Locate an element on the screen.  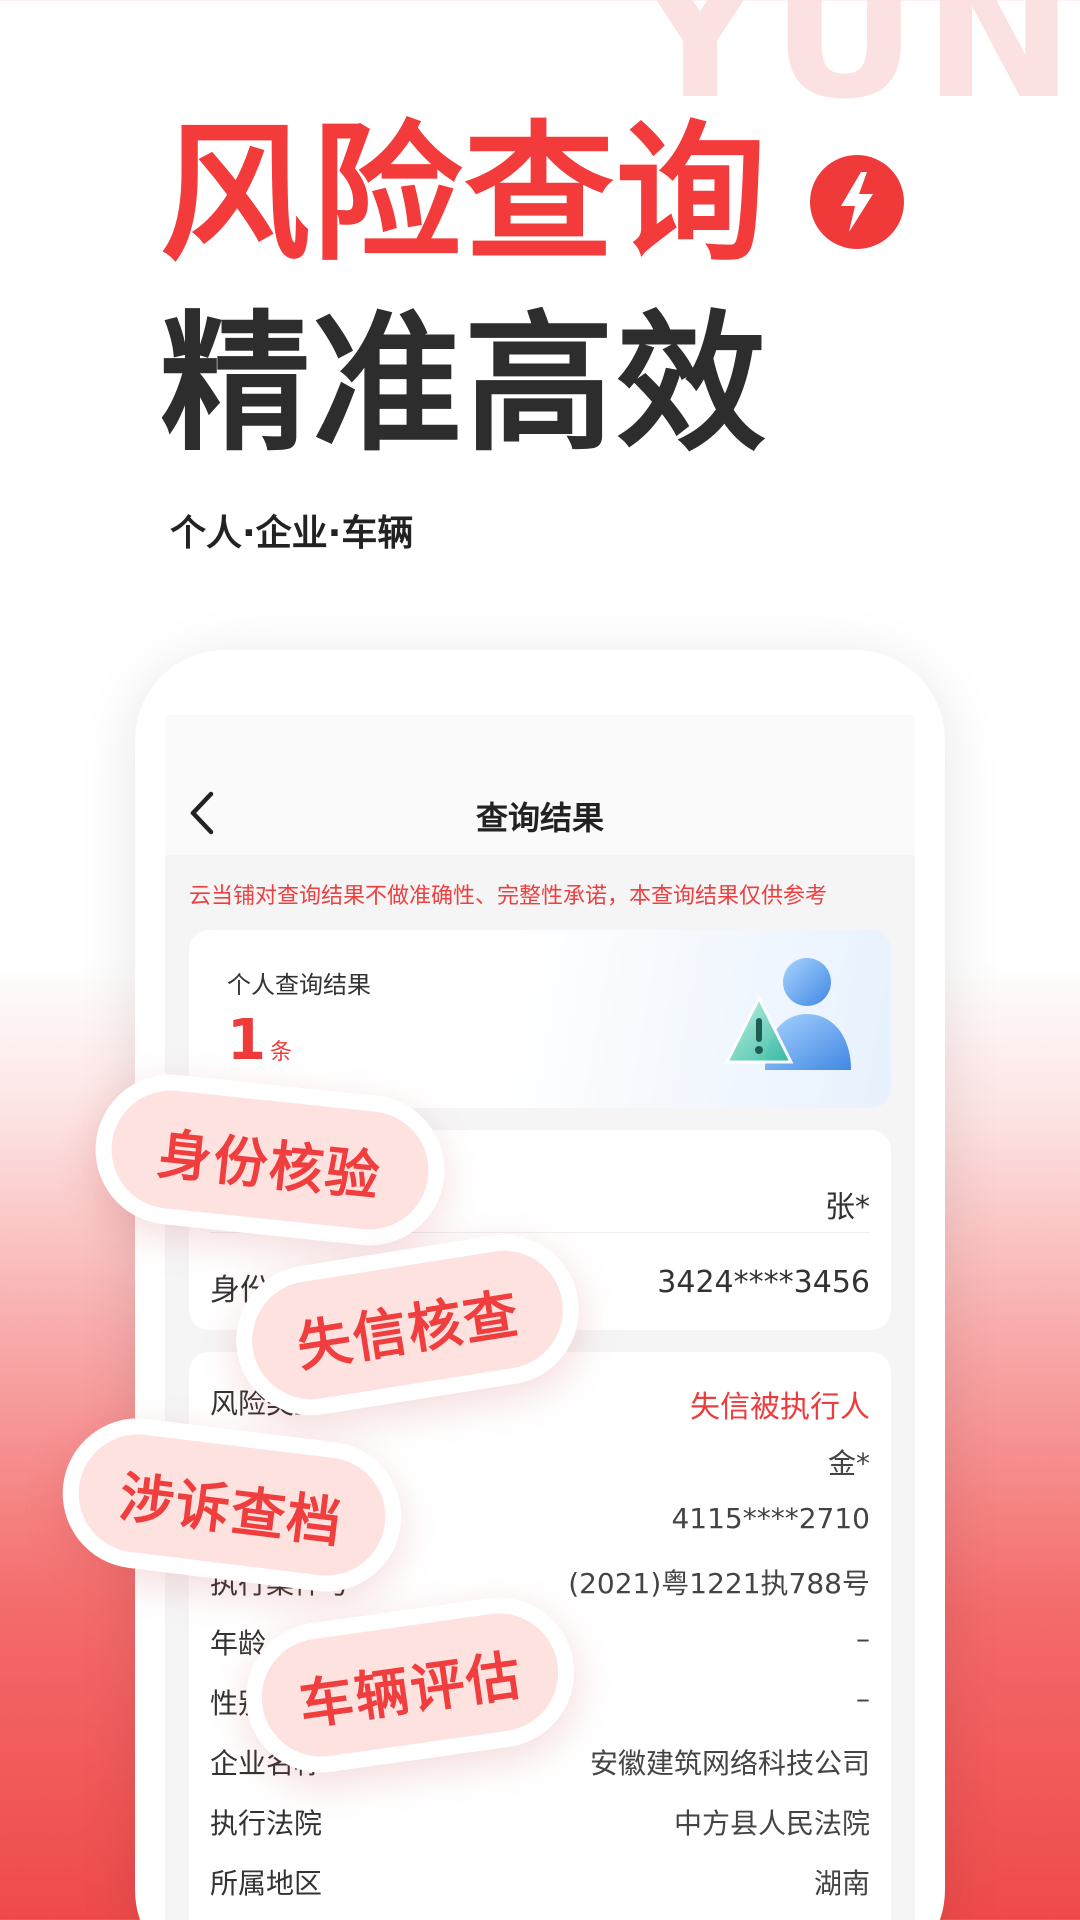
row-value: 中方县人民法院 is located at coordinates (771, 1823).